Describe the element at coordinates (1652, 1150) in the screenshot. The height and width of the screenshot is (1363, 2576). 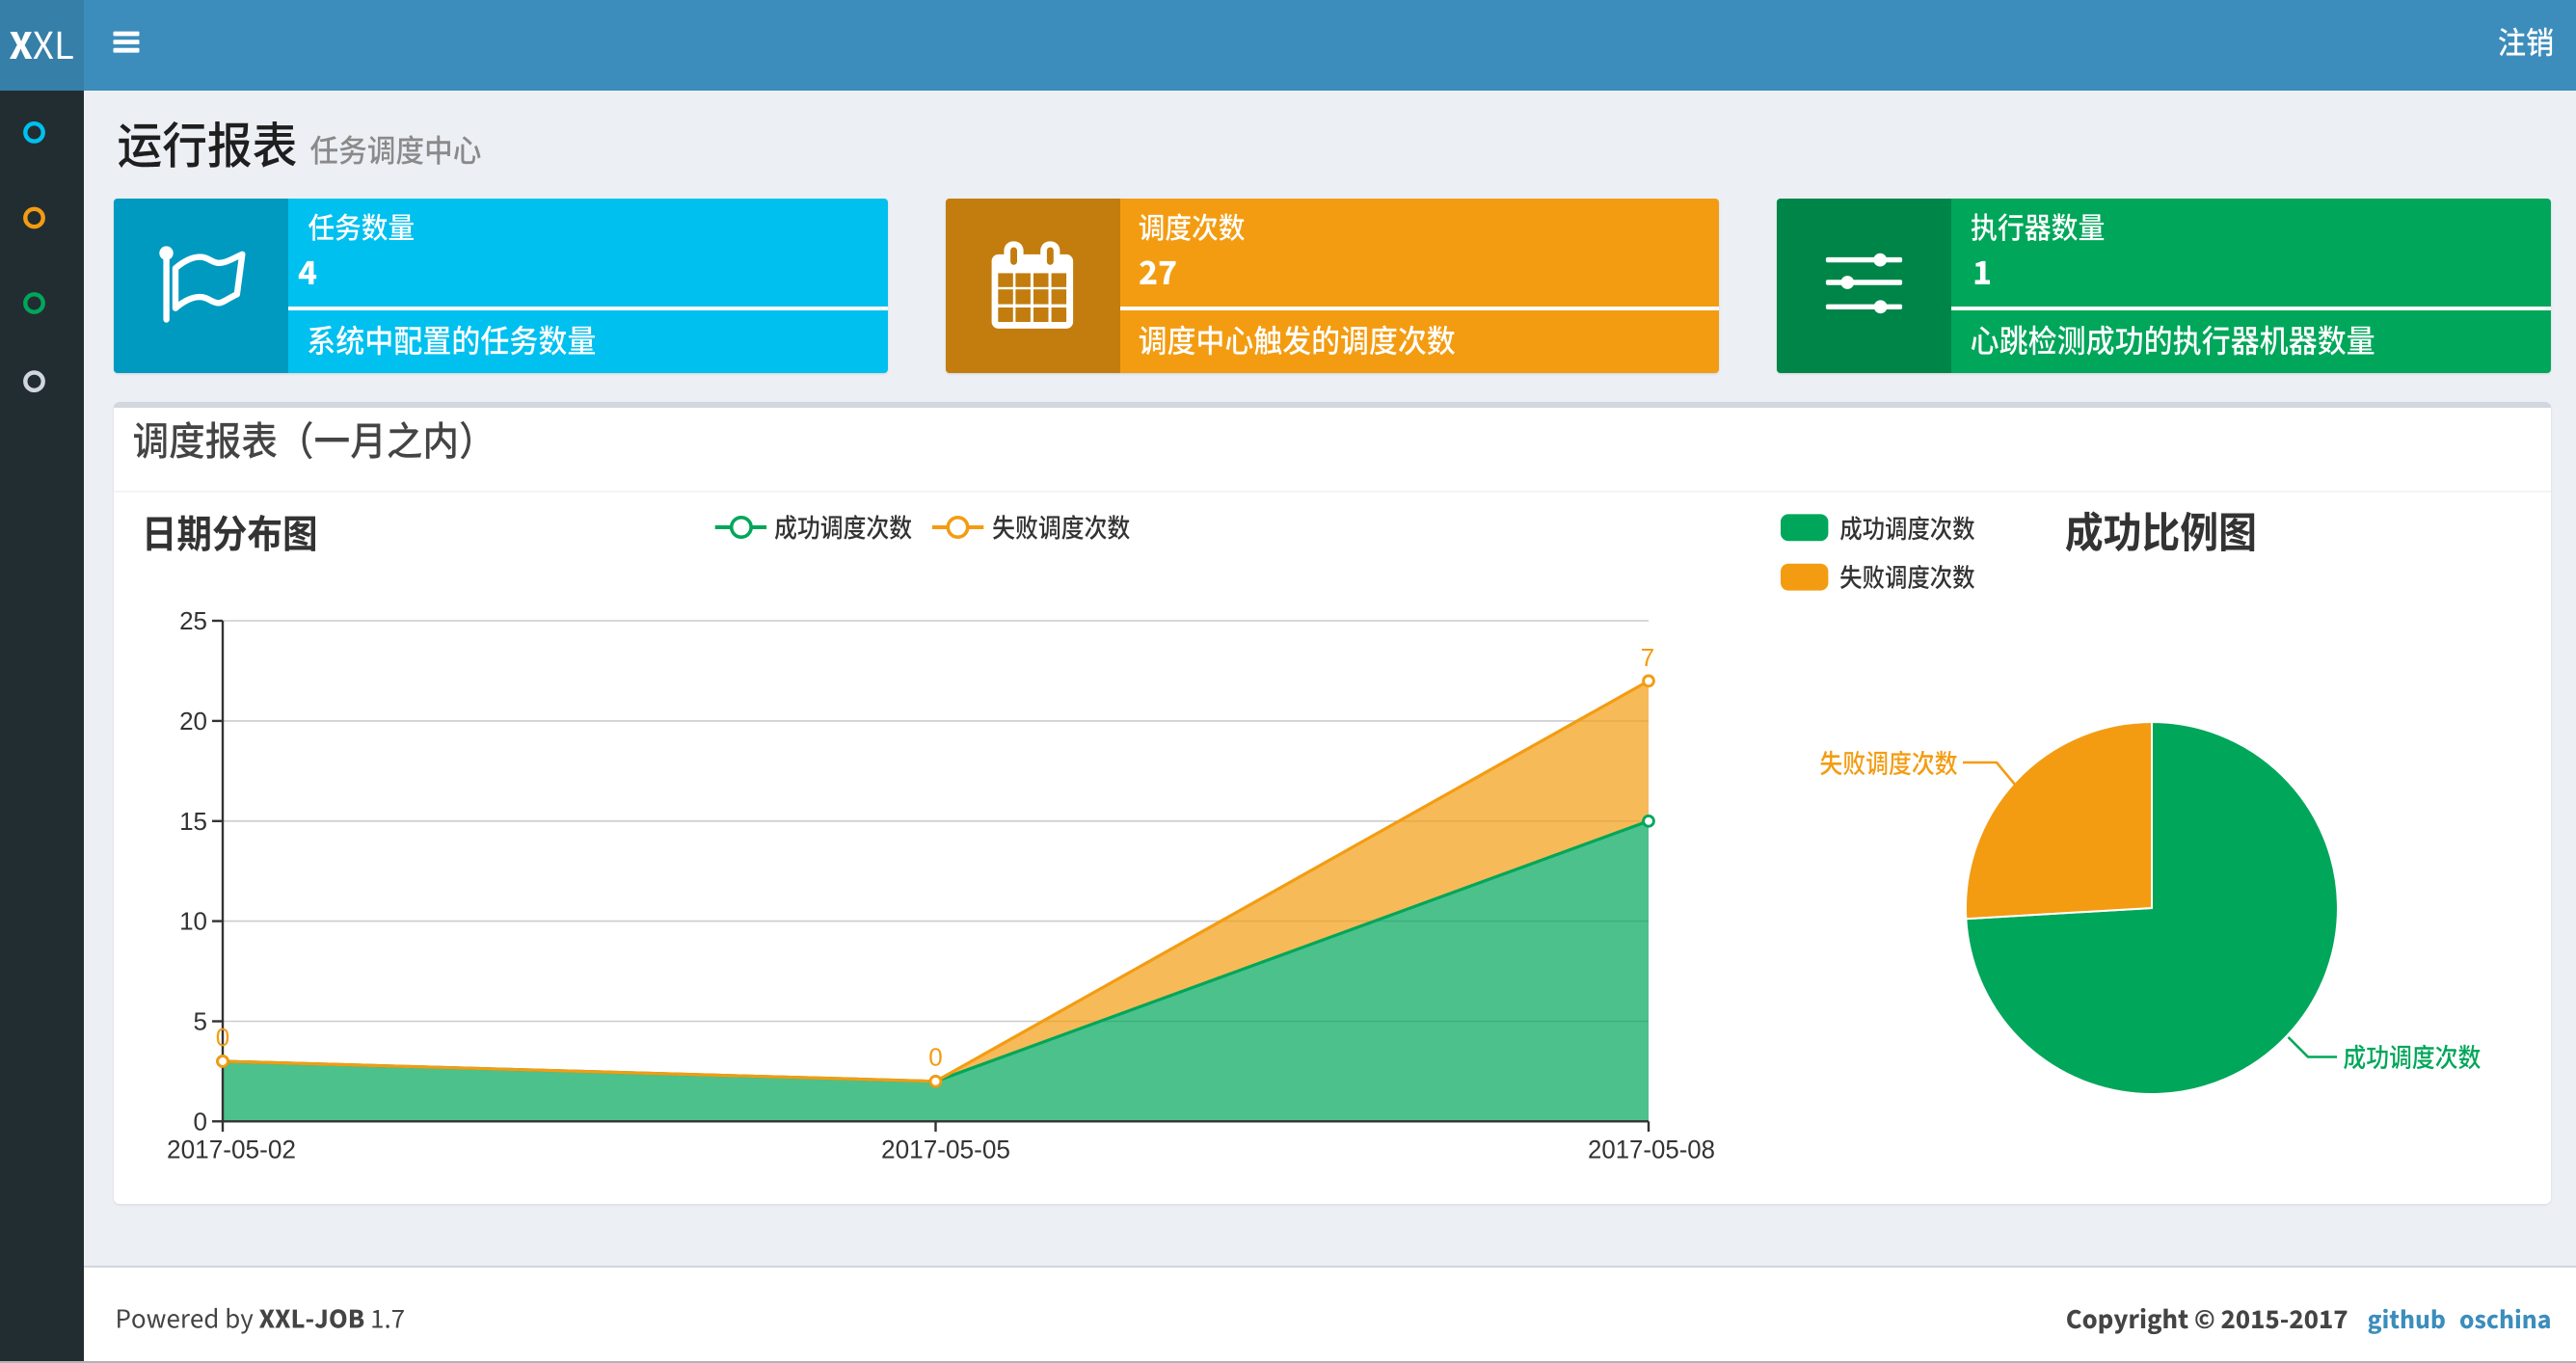
I see `svg-text: 2017-05-08` at that location.